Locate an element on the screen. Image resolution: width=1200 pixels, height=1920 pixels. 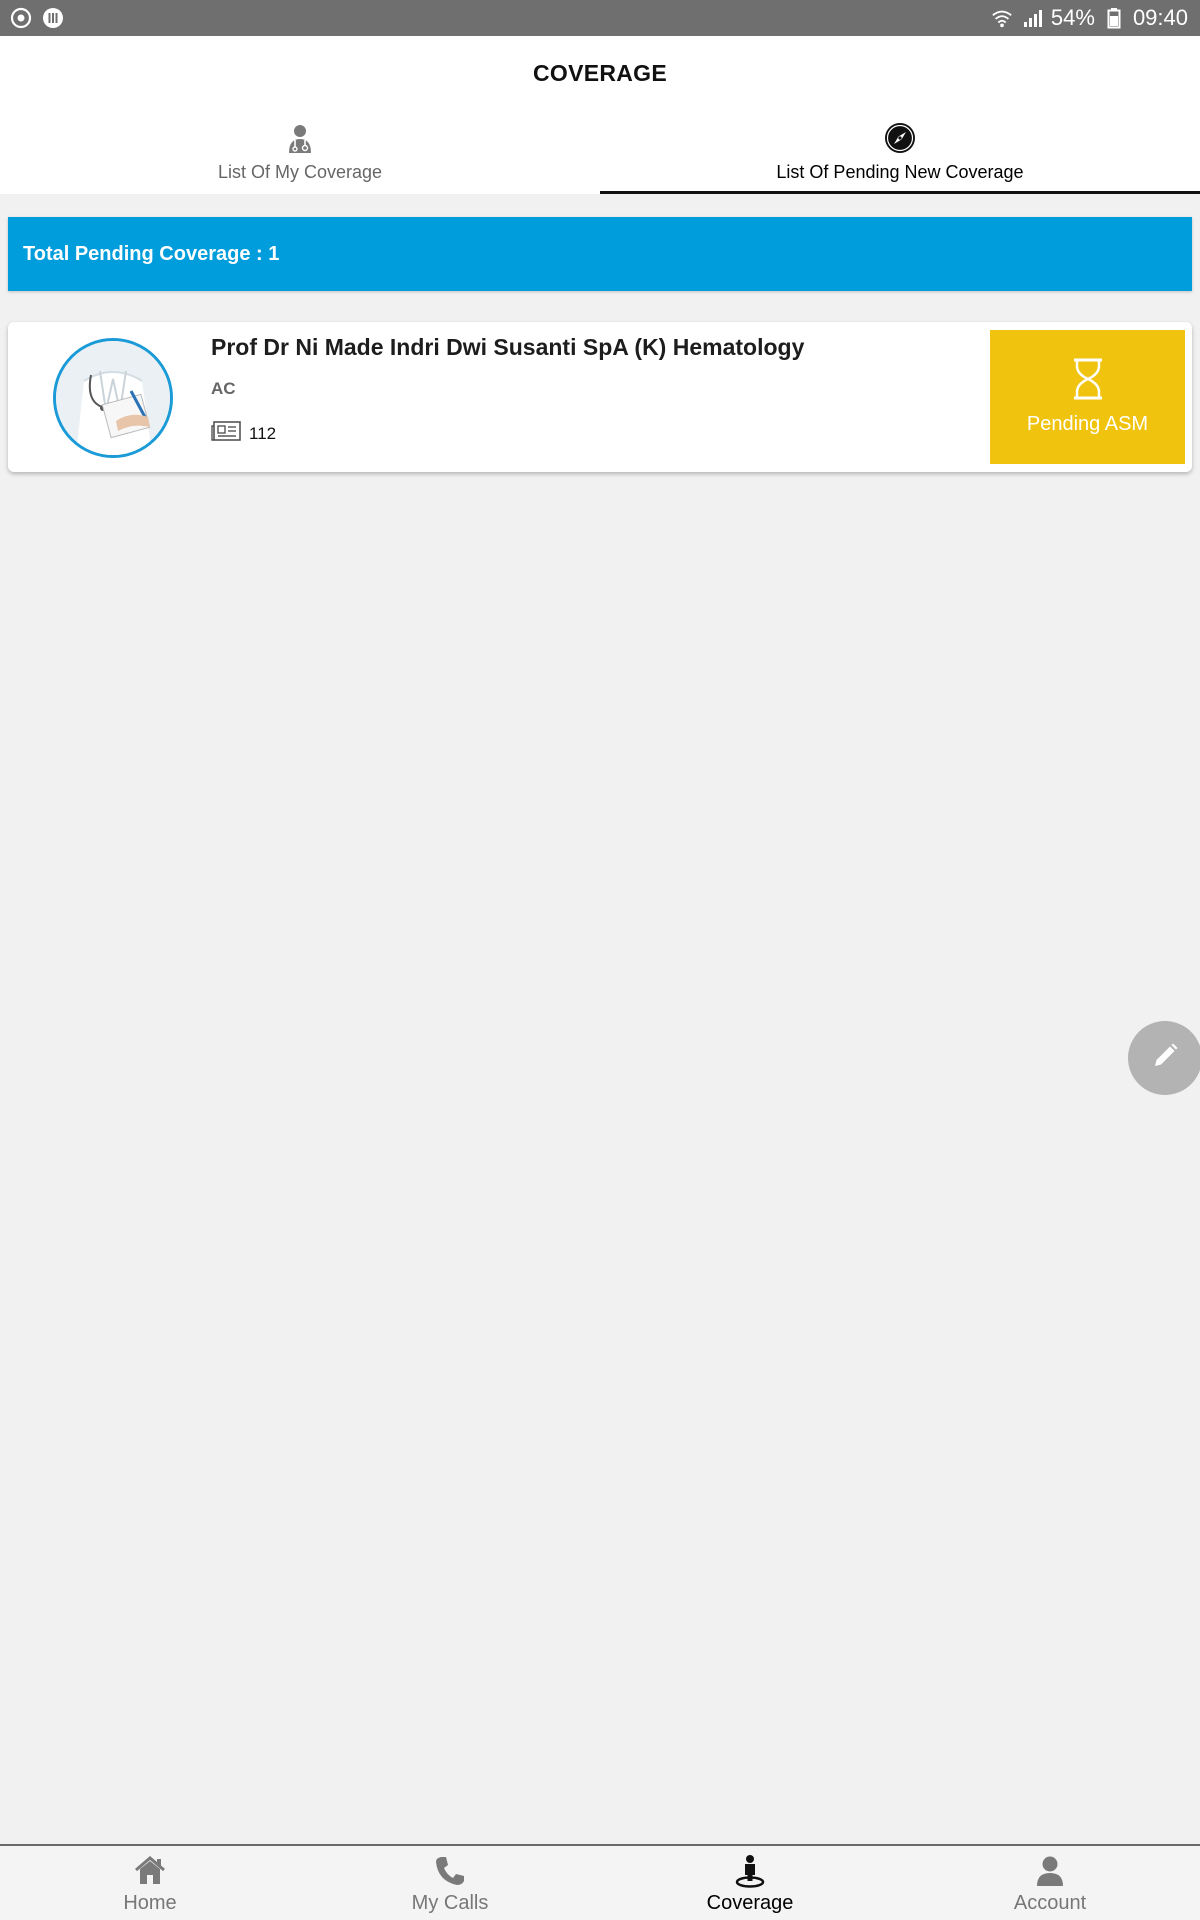
edit-fab-button is located at coordinates (1164, 1058).